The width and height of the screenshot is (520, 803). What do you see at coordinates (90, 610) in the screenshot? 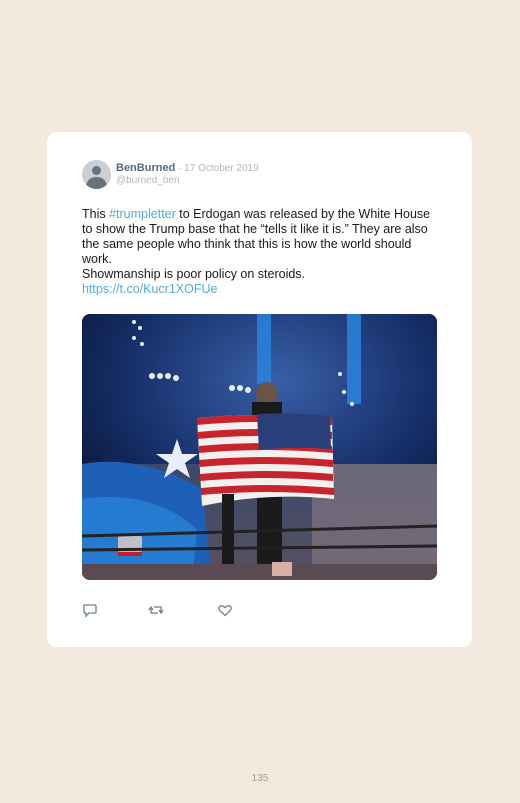
I see `reply-icon` at bounding box center [90, 610].